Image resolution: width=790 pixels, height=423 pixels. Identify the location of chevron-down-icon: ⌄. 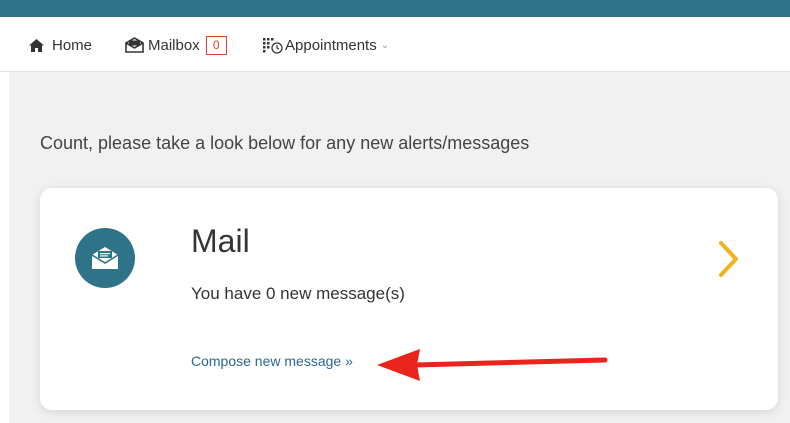
(385, 45).